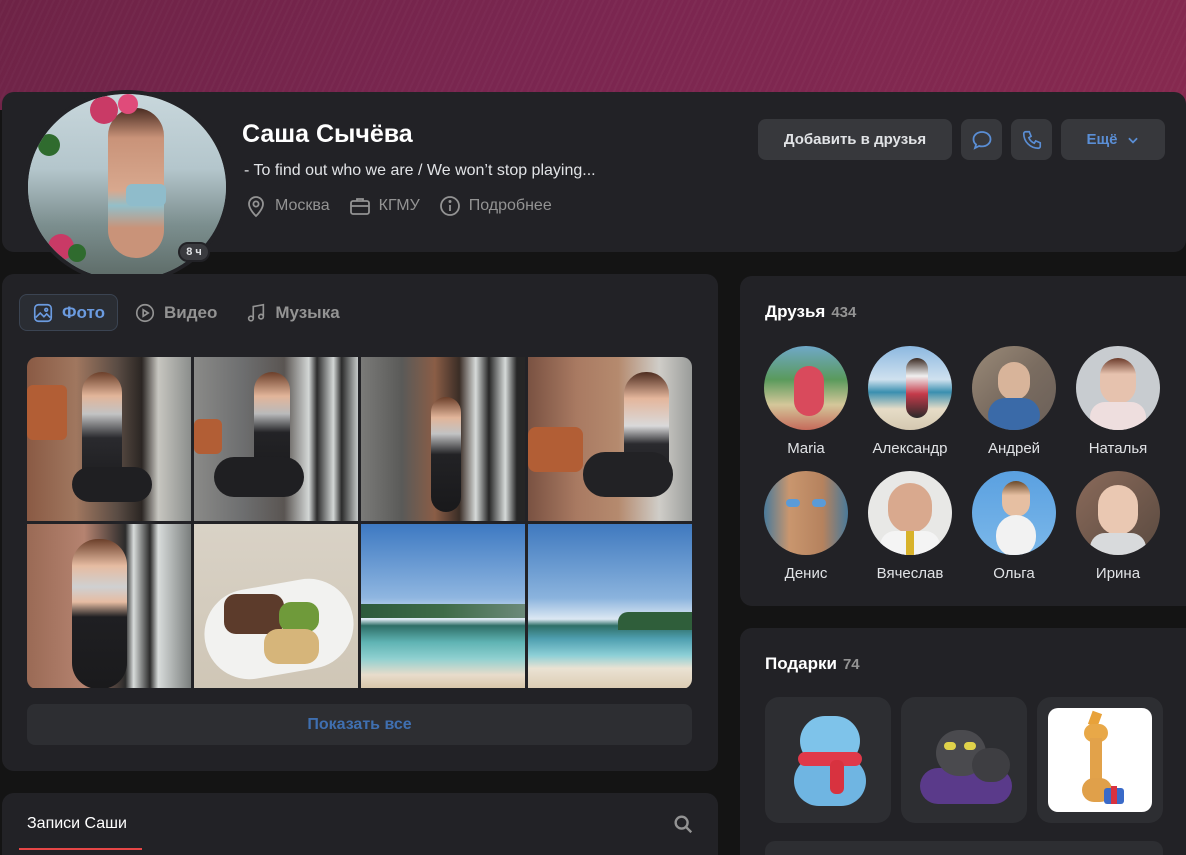 The image size is (1186, 855). I want to click on friend-item: Вячеслав, so click(910, 526).